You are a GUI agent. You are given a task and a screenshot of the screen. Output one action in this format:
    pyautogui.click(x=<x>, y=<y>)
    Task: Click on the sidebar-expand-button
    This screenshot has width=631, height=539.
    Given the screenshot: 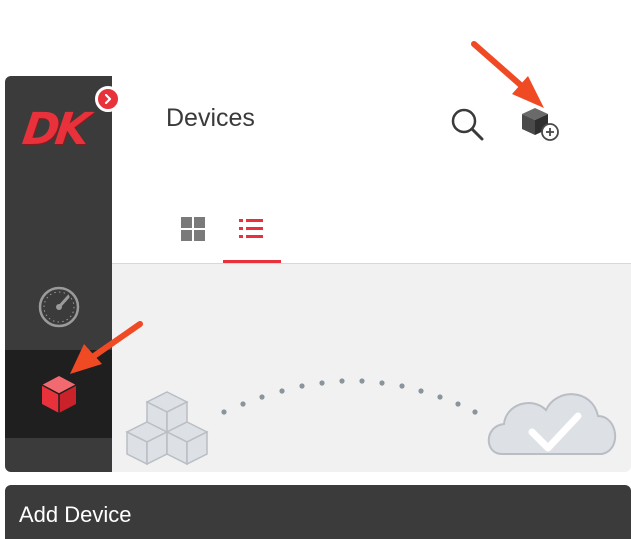 What is the action you would take?
    pyautogui.click(x=108, y=99)
    